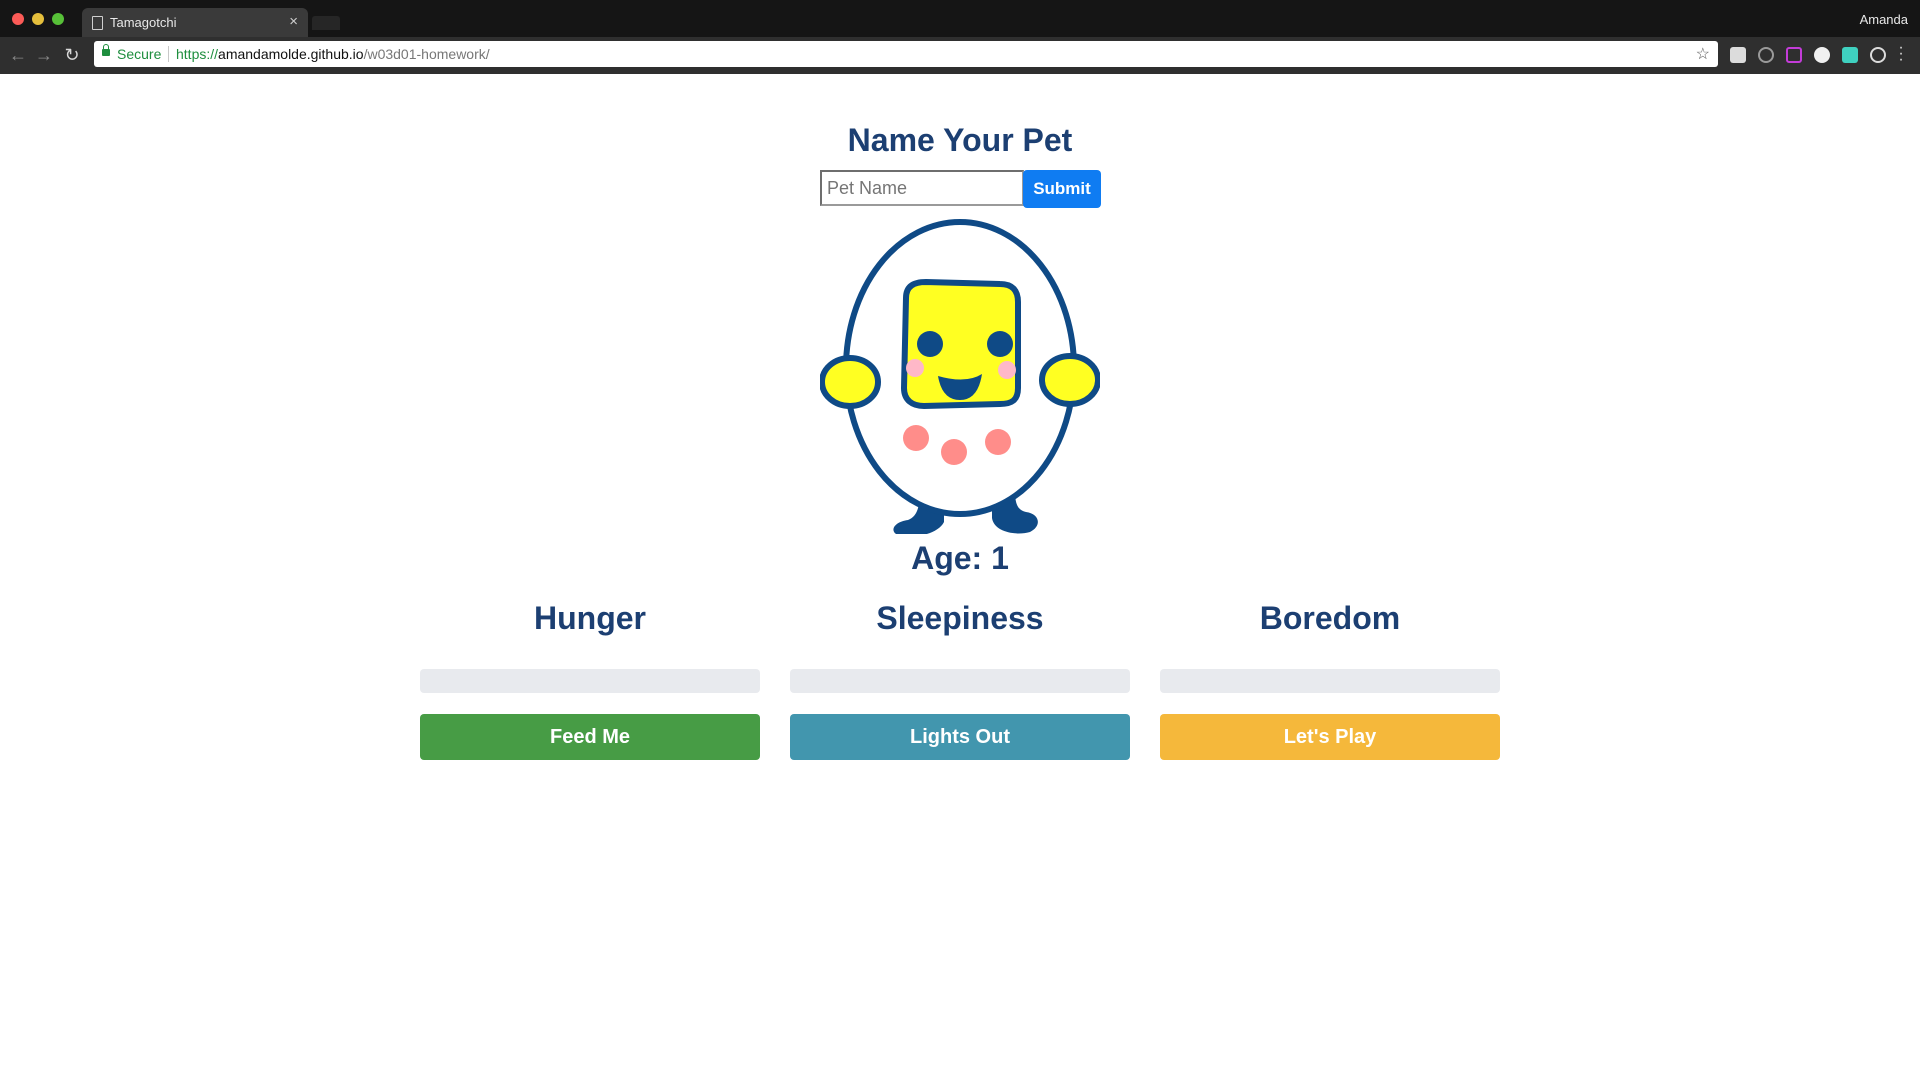 This screenshot has height=1080, width=1920. I want to click on name-your-pet-heading: Name Your Pet, so click(960, 140).